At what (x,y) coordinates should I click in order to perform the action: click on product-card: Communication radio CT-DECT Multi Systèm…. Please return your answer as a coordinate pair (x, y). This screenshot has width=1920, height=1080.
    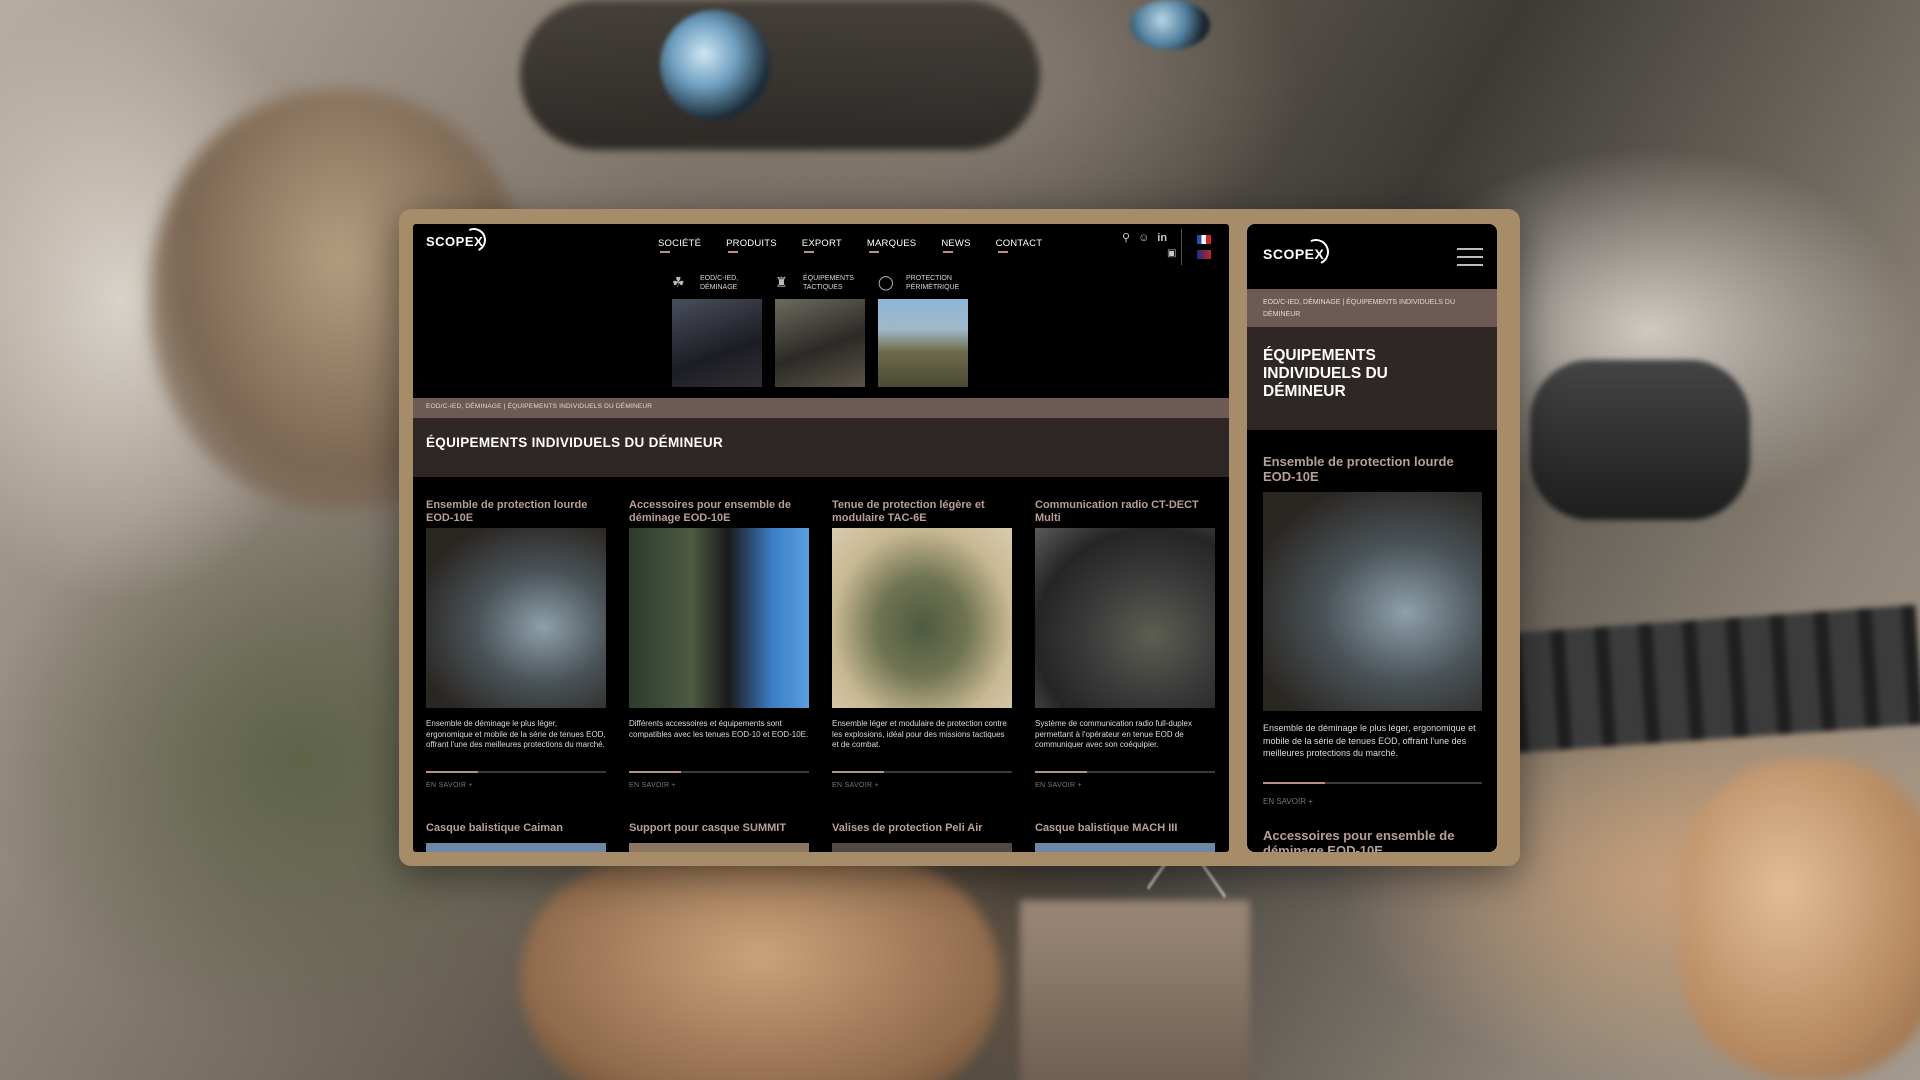
    Looking at the image, I should click on (1125, 644).